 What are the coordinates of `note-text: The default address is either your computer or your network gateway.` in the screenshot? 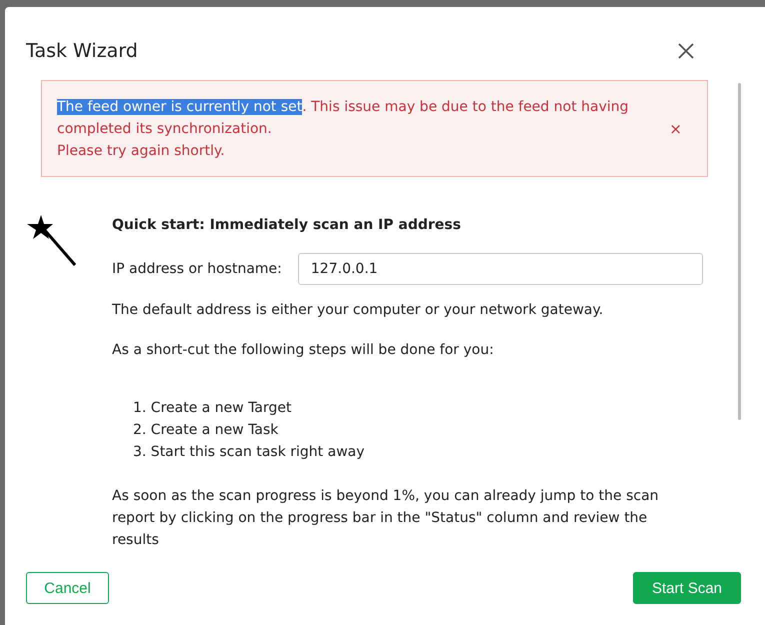 It's located at (358, 310).